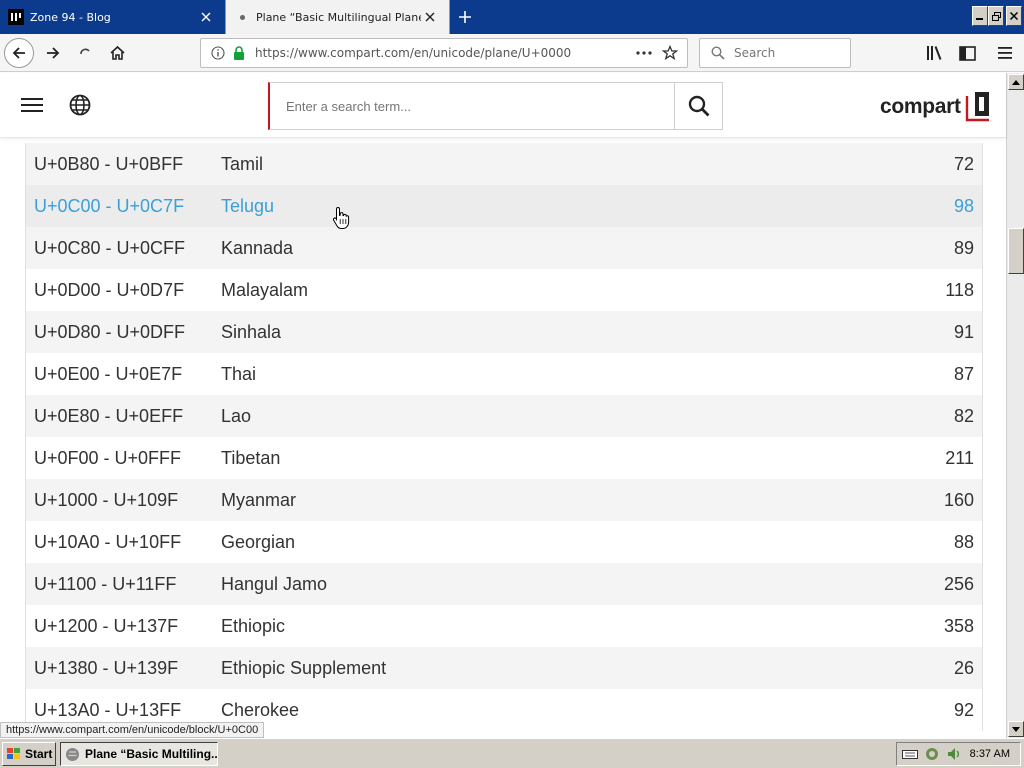  Describe the element at coordinates (109, 290) in the screenshot. I see `block-range-link: U+0D00 - U+0D7F` at that location.